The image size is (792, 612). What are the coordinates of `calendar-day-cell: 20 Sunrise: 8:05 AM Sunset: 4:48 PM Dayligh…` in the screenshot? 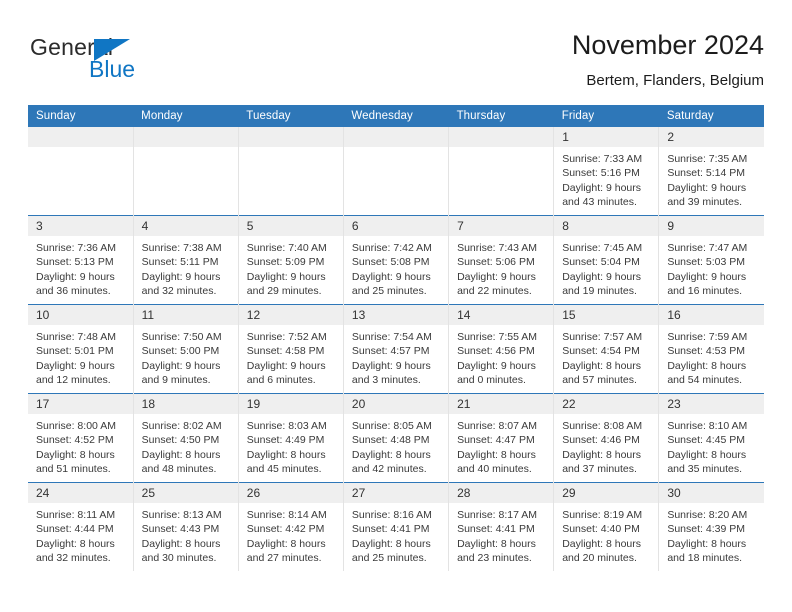 It's located at (395, 438).